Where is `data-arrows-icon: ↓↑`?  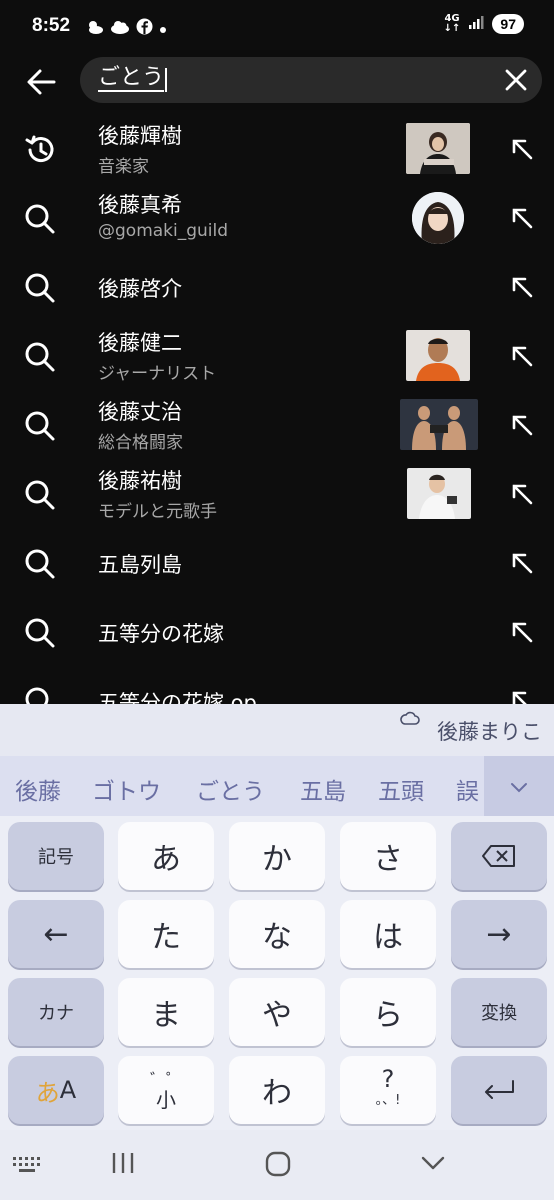
data-arrows-icon: ↓↑ is located at coordinates (452, 28).